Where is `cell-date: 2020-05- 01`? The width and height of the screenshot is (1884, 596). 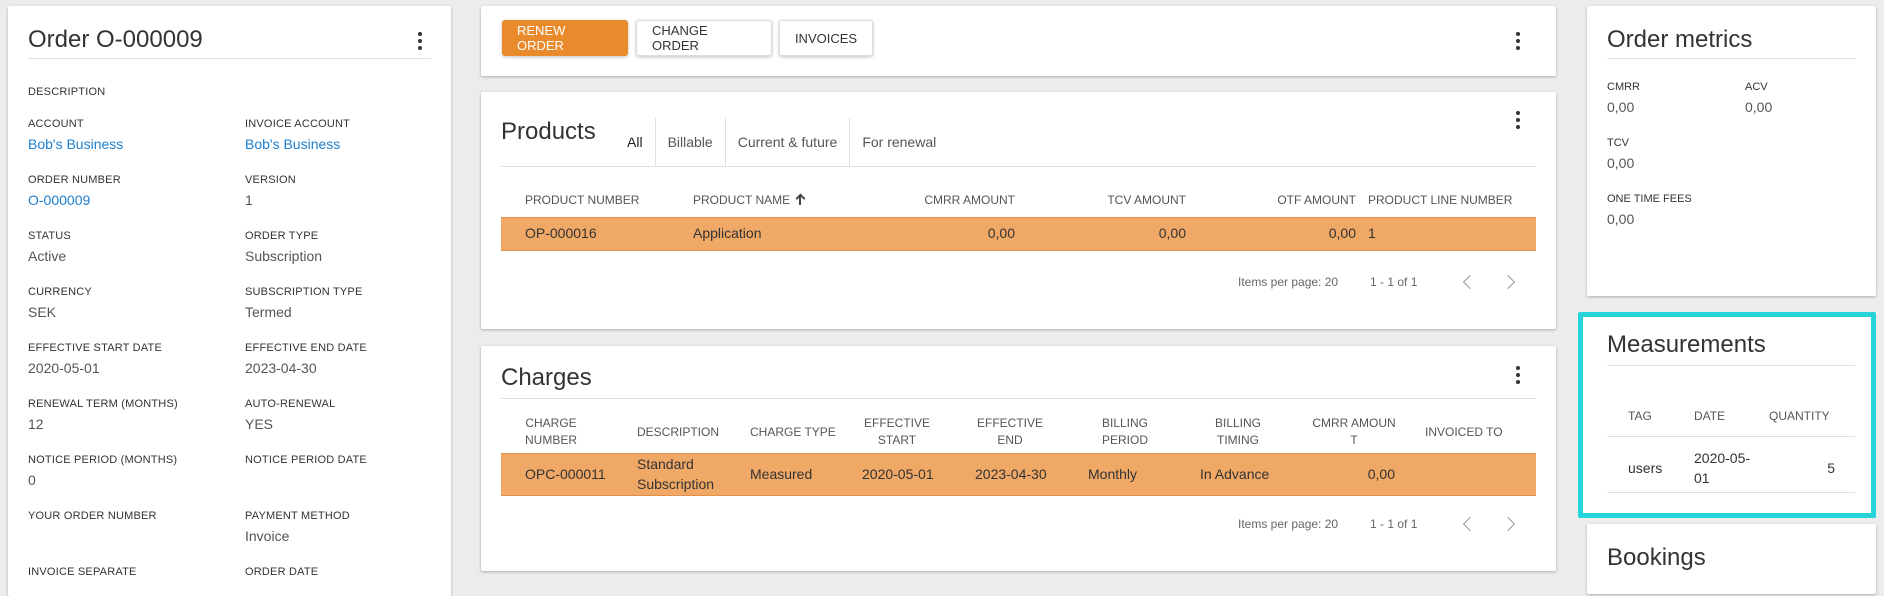
cell-date: 2020-05- 01 is located at coordinates (1722, 468).